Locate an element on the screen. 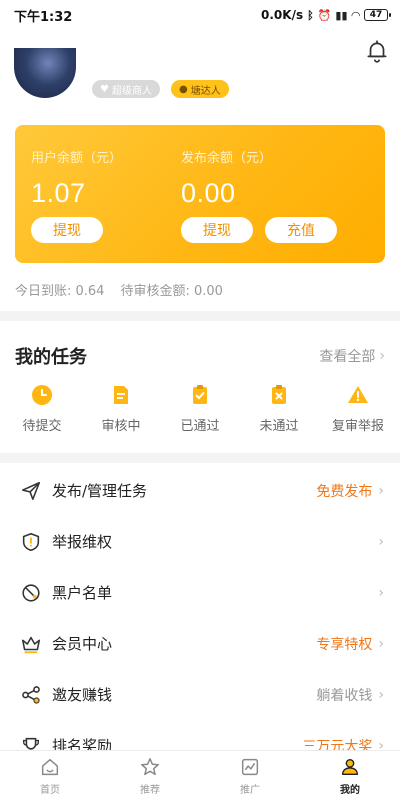  tab-label: 首页 is located at coordinates (50, 790).